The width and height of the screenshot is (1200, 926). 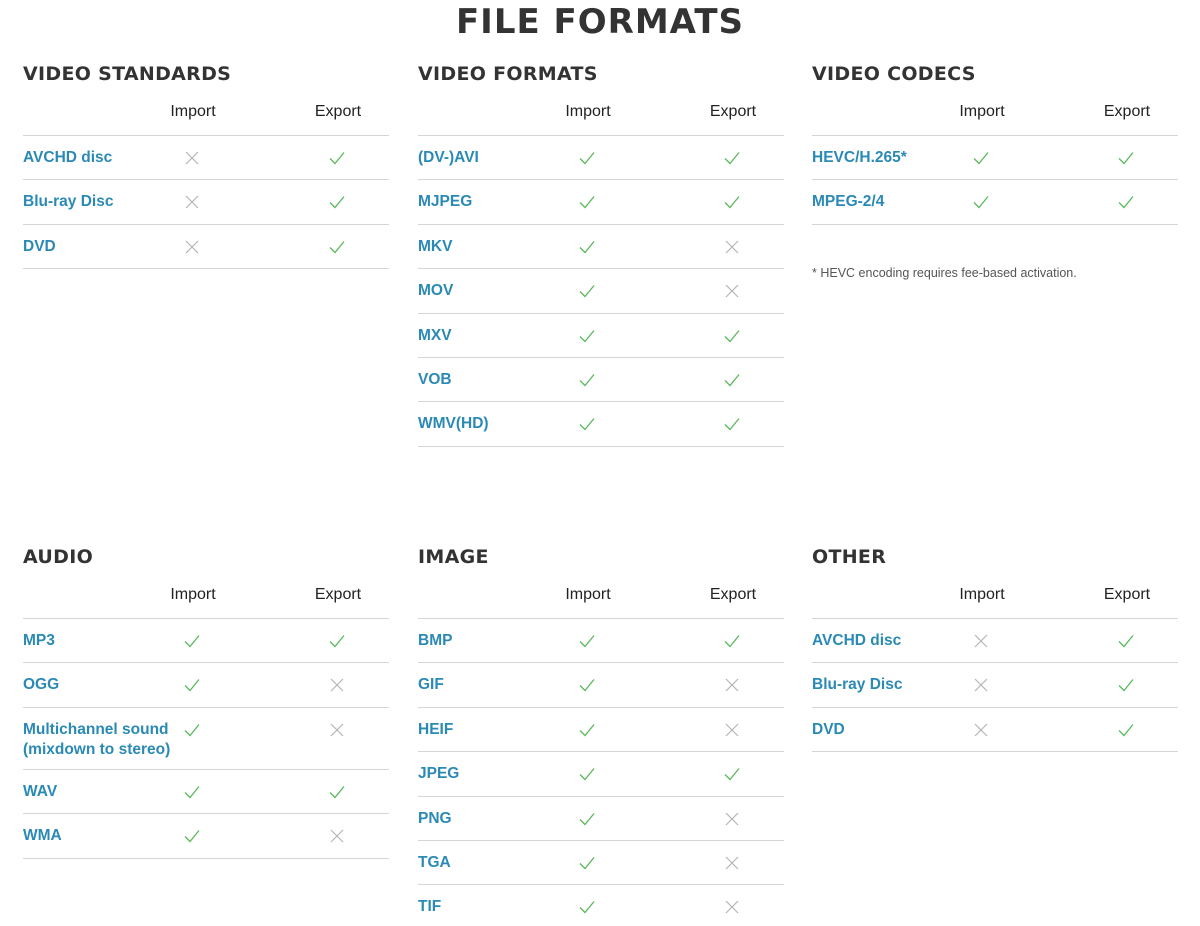 I want to click on format-name: WAV, so click(x=40, y=791).